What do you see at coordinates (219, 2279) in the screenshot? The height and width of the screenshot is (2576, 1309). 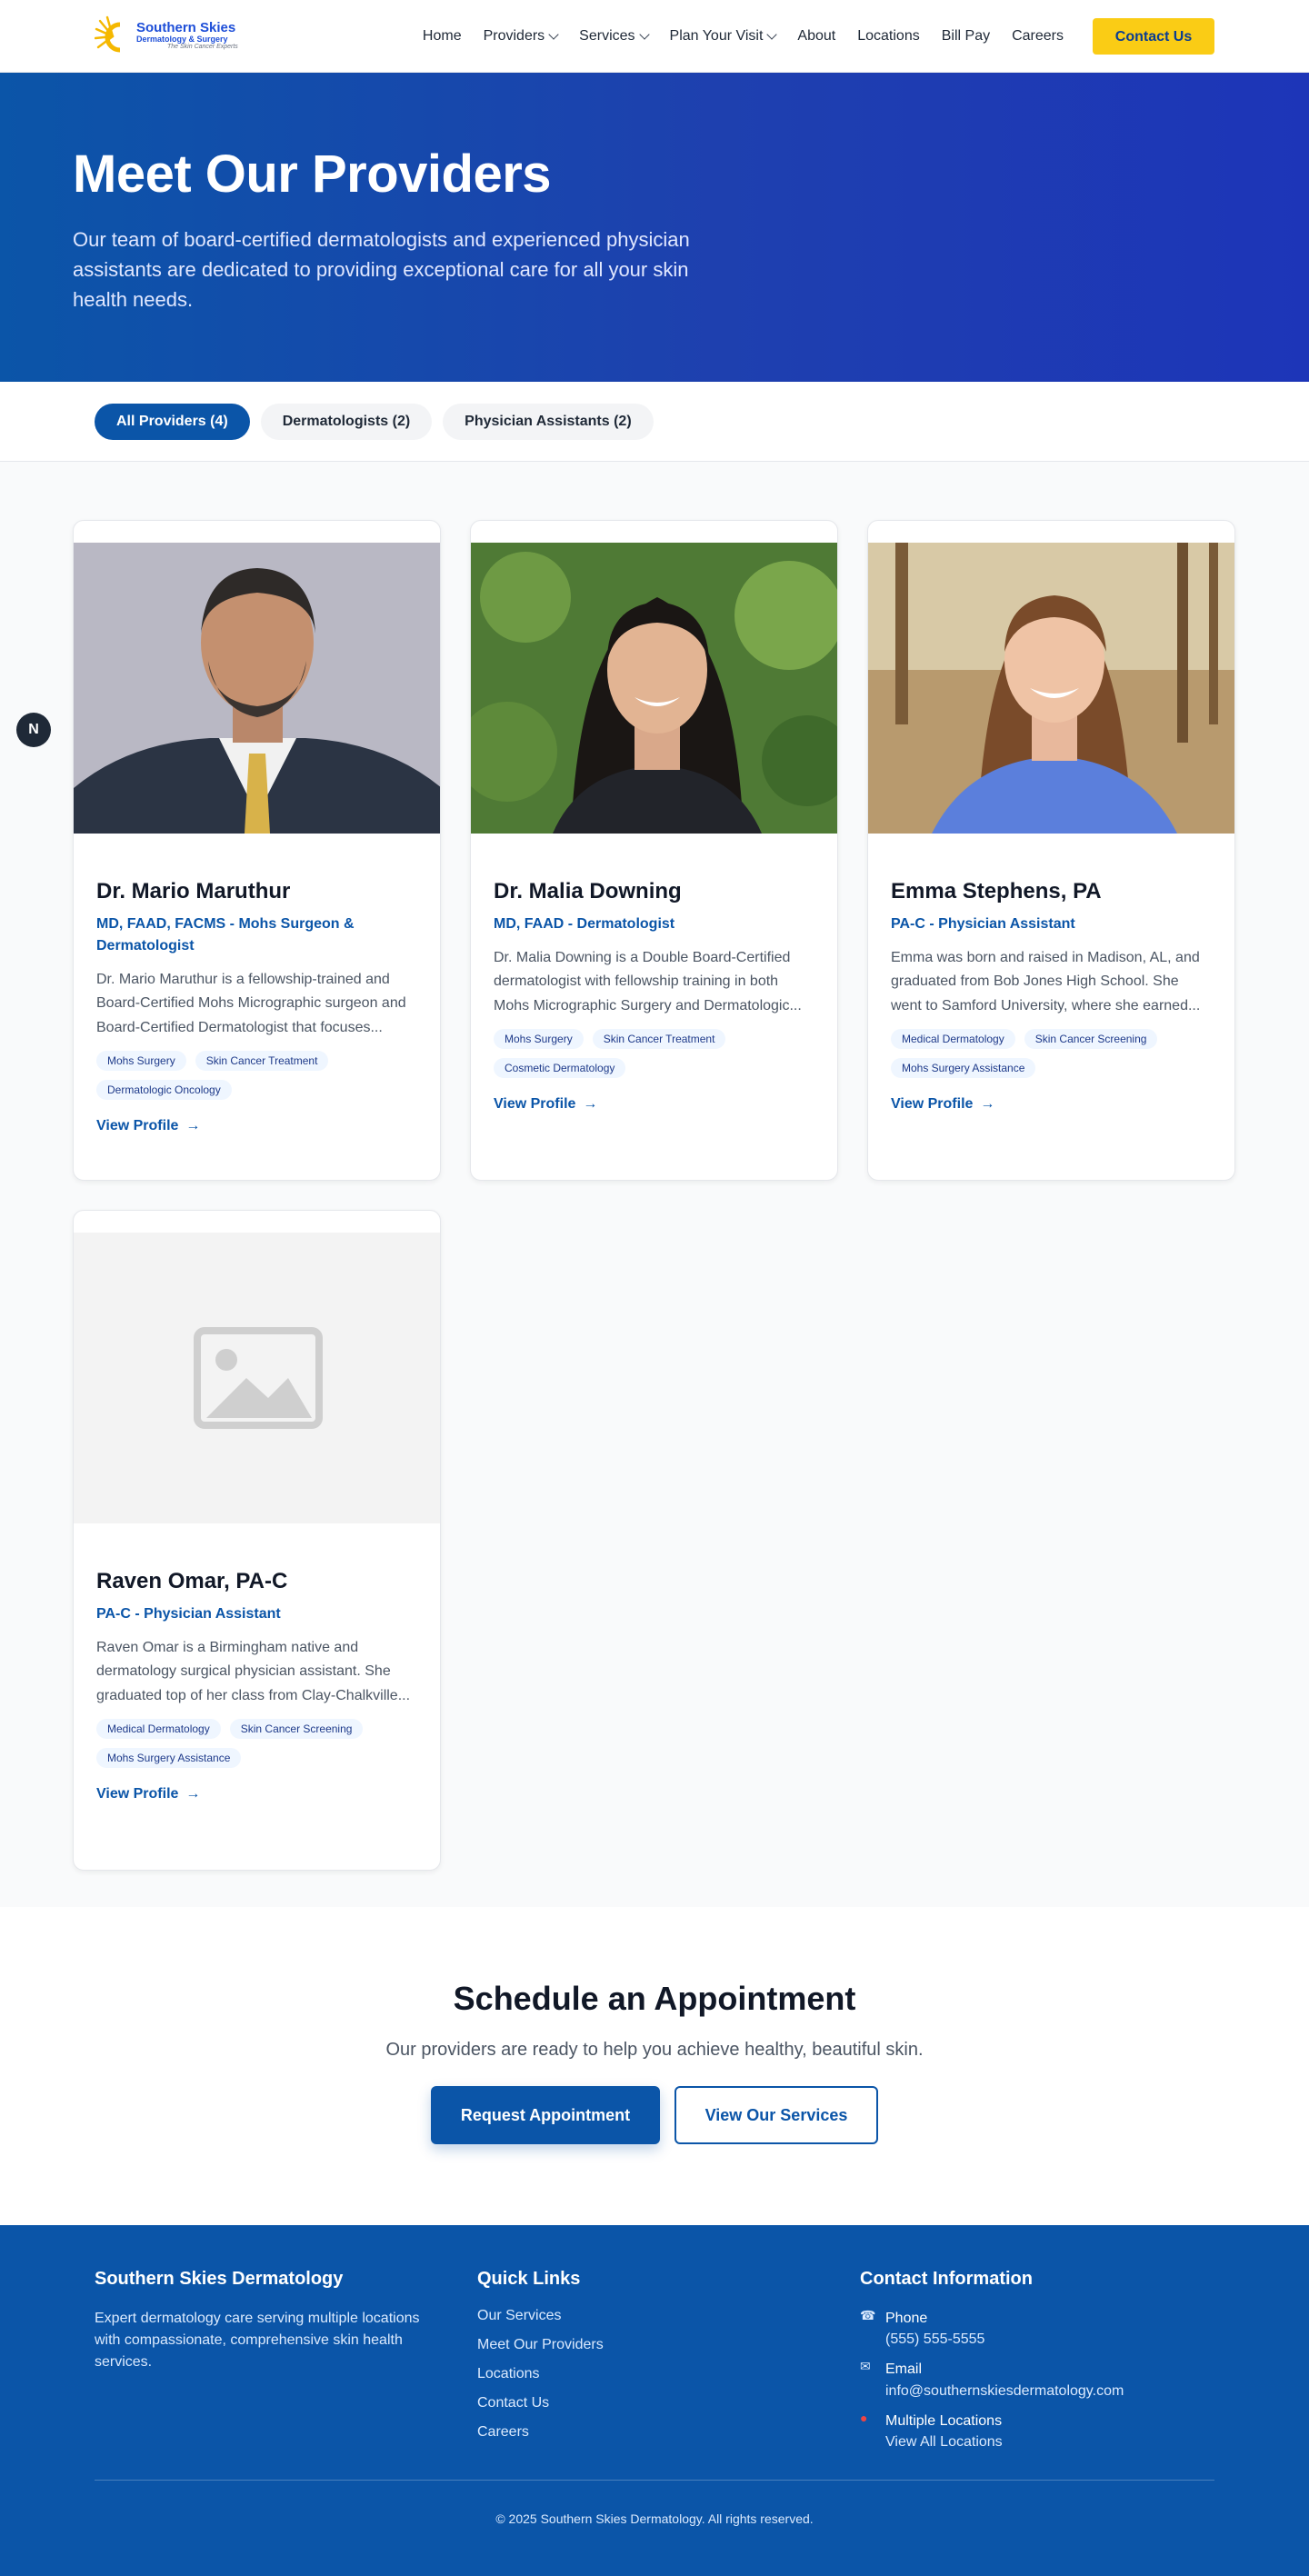 I see `footer-about-heading: Southern Skies Dermatology` at bounding box center [219, 2279].